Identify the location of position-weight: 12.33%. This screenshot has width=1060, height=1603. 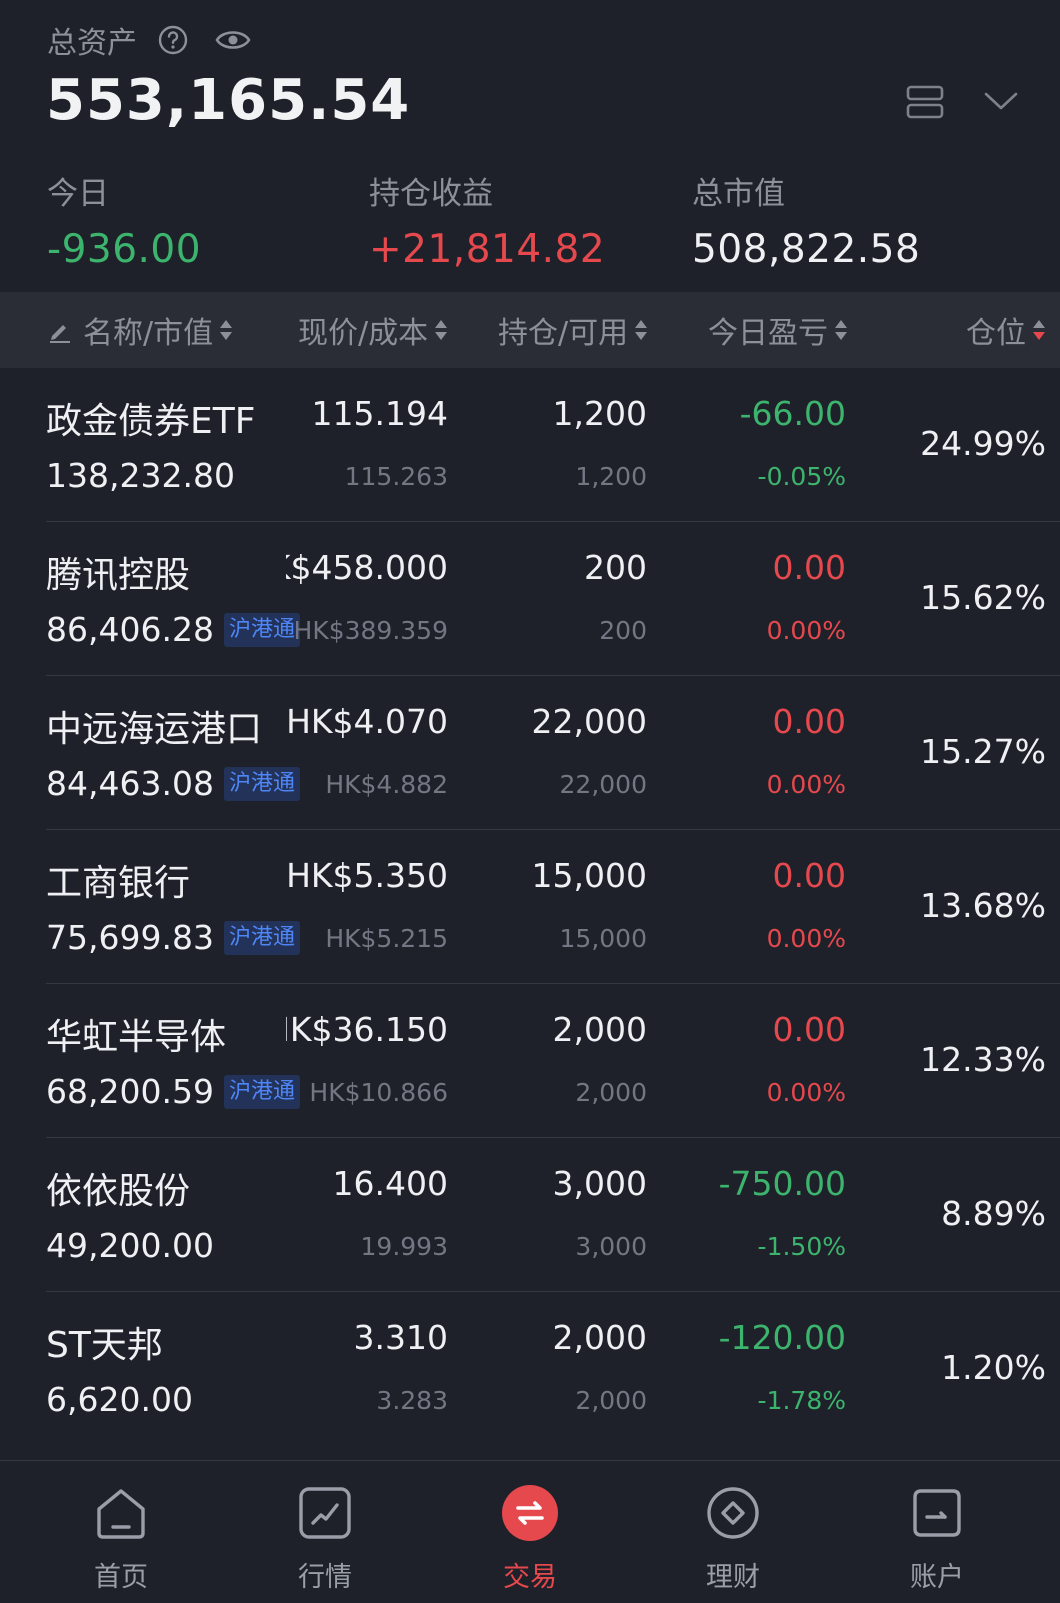
(983, 1059).